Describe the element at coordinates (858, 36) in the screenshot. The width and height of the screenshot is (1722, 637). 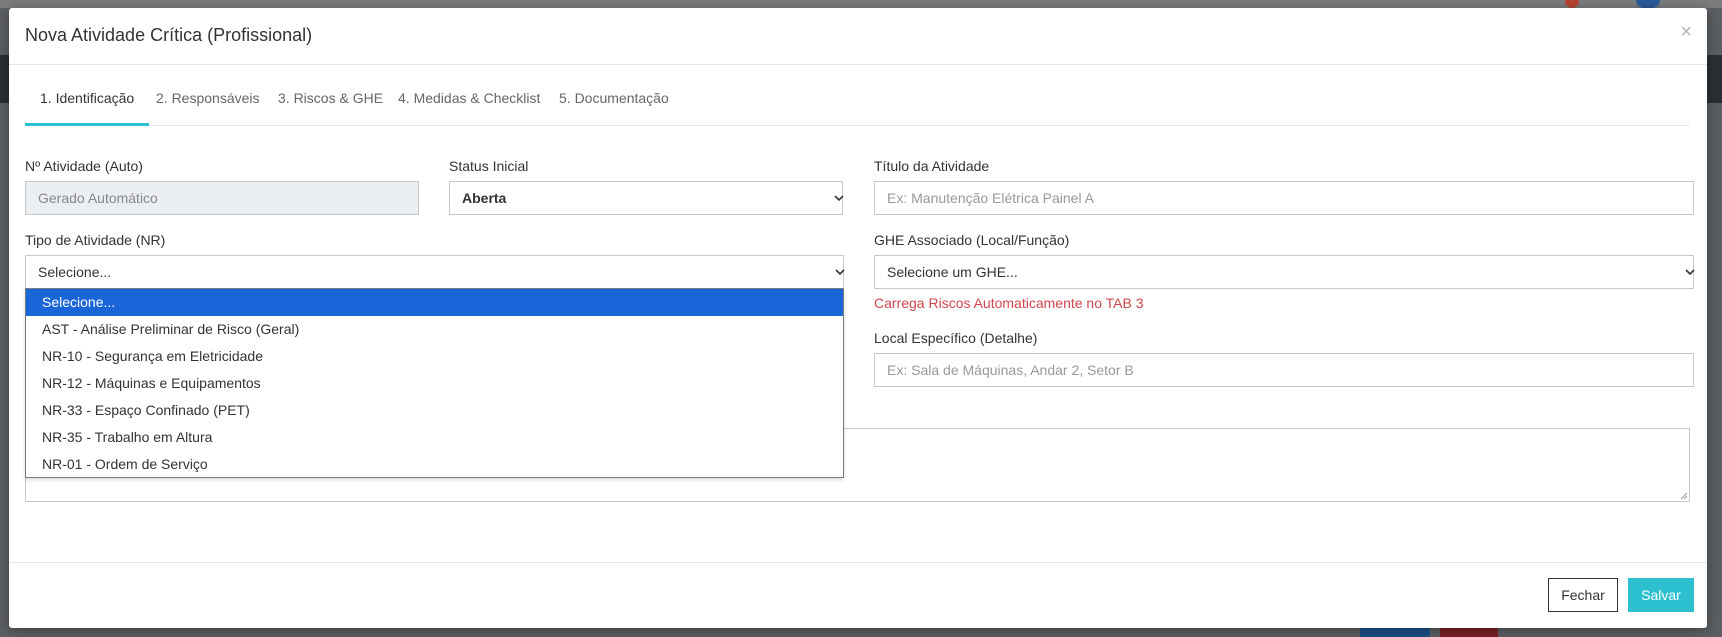
I see `modal-header: Nova Atividade Crítica (Profissional) ×` at that location.